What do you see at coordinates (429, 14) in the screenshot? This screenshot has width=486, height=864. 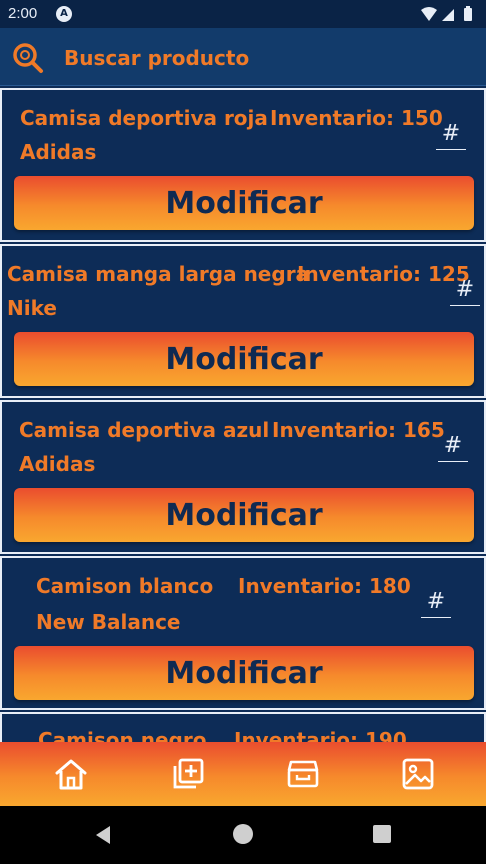 I see `wifi-icon` at bounding box center [429, 14].